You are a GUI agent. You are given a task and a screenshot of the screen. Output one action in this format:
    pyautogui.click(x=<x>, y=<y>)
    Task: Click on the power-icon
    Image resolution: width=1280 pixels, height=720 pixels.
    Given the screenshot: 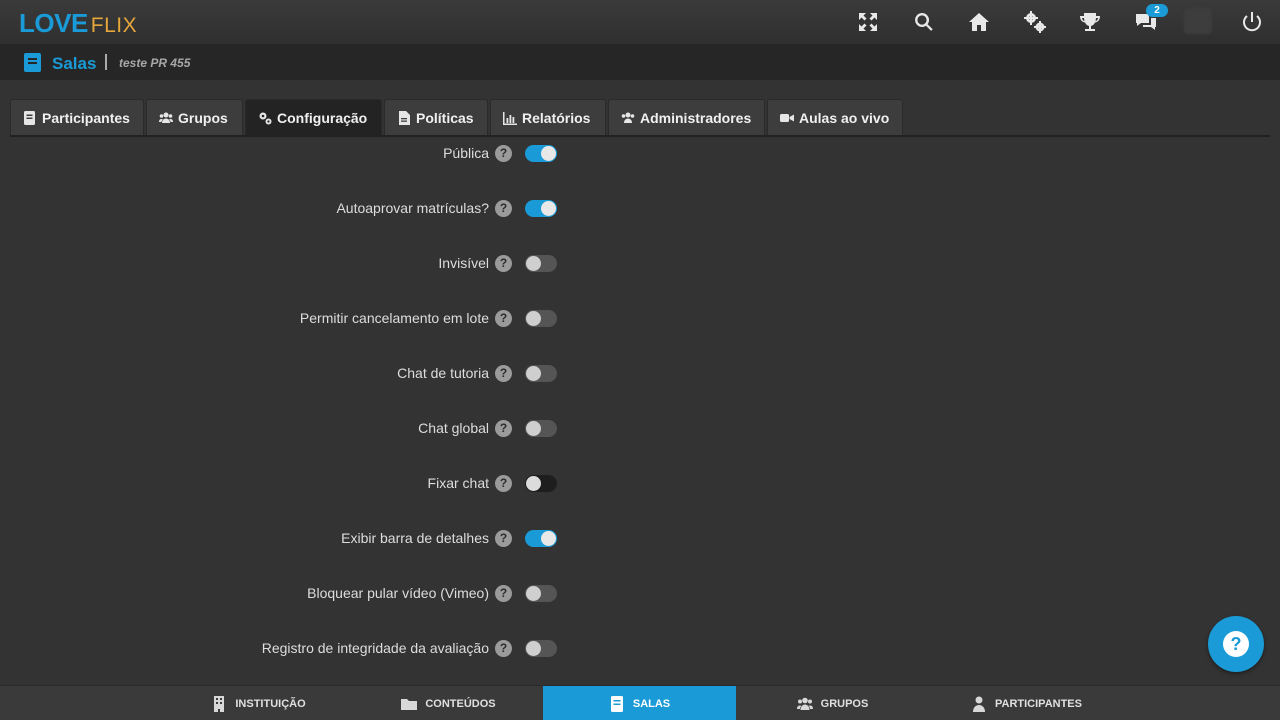 What is the action you would take?
    pyautogui.click(x=1252, y=22)
    